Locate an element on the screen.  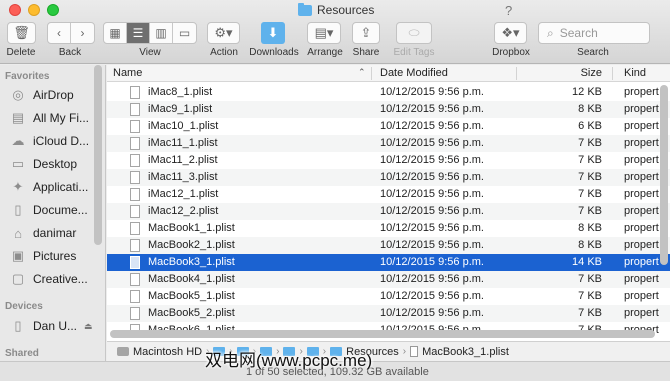
sidebar-item-label: Pictures is located at coordinates (55, 256).